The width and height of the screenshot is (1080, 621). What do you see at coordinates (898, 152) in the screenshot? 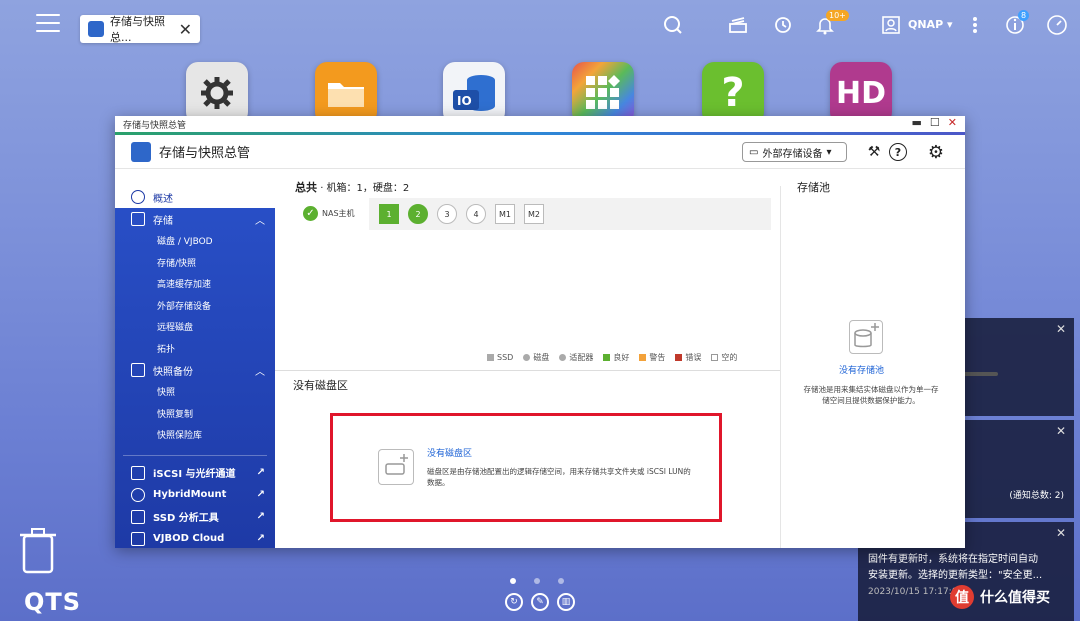
I see `help-icon: ?` at bounding box center [898, 152].